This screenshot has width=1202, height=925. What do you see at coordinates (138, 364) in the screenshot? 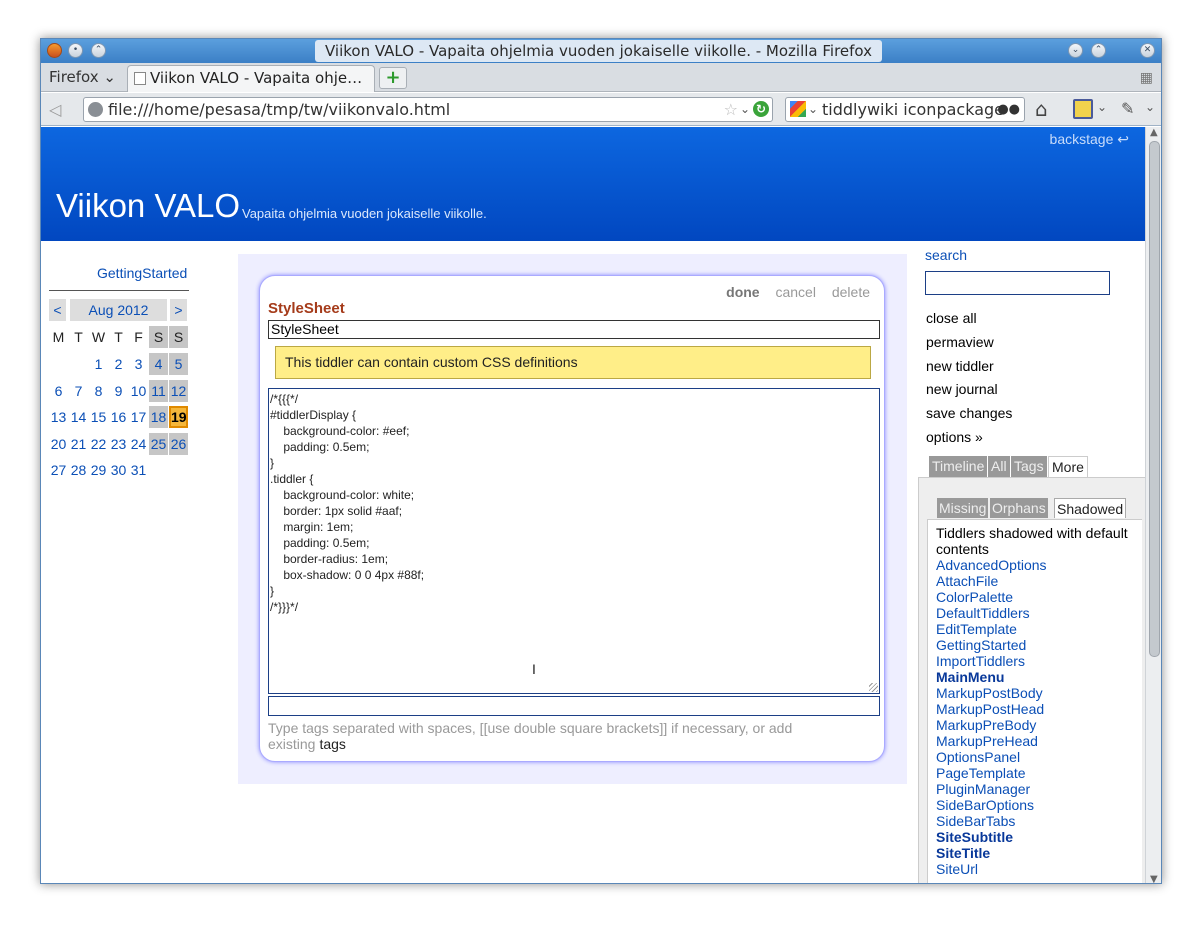
I see `calendar-day: 3` at bounding box center [138, 364].